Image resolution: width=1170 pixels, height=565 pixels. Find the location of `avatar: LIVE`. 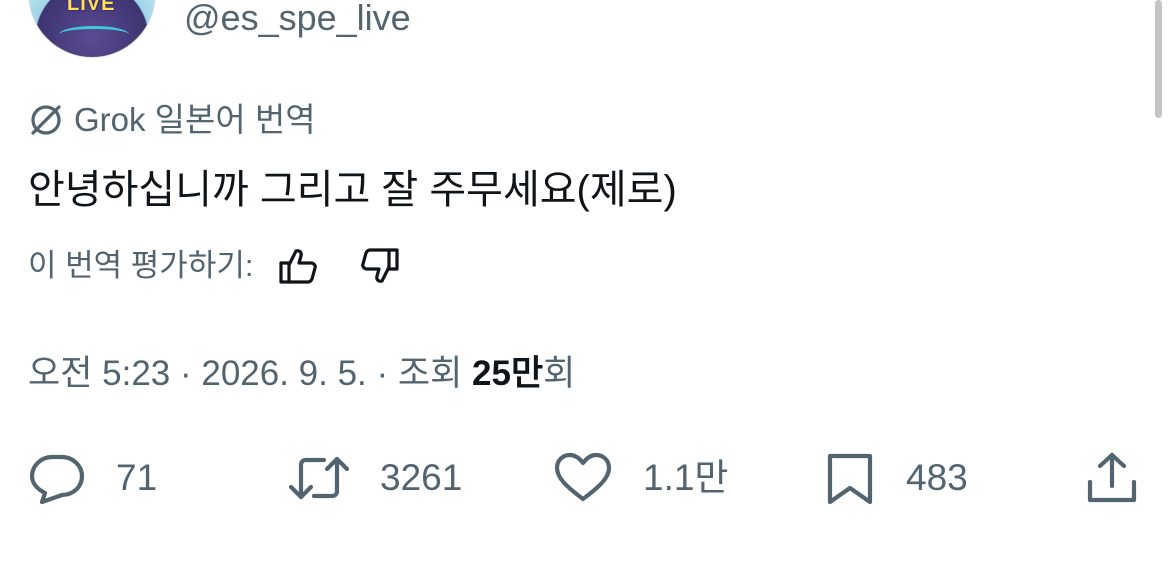

avatar: LIVE is located at coordinates (92, 29).